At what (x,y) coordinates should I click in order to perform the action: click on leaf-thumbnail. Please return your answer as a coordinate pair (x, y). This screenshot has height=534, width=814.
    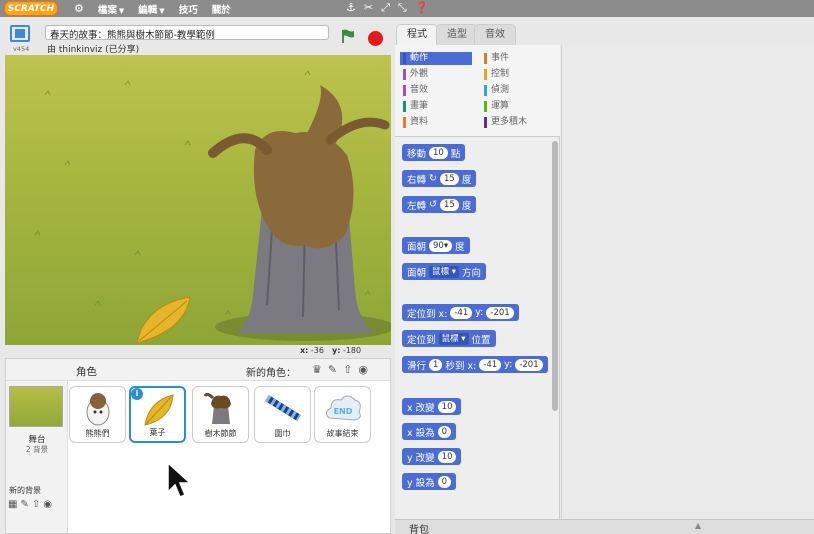
    Looking at the image, I should click on (159, 410).